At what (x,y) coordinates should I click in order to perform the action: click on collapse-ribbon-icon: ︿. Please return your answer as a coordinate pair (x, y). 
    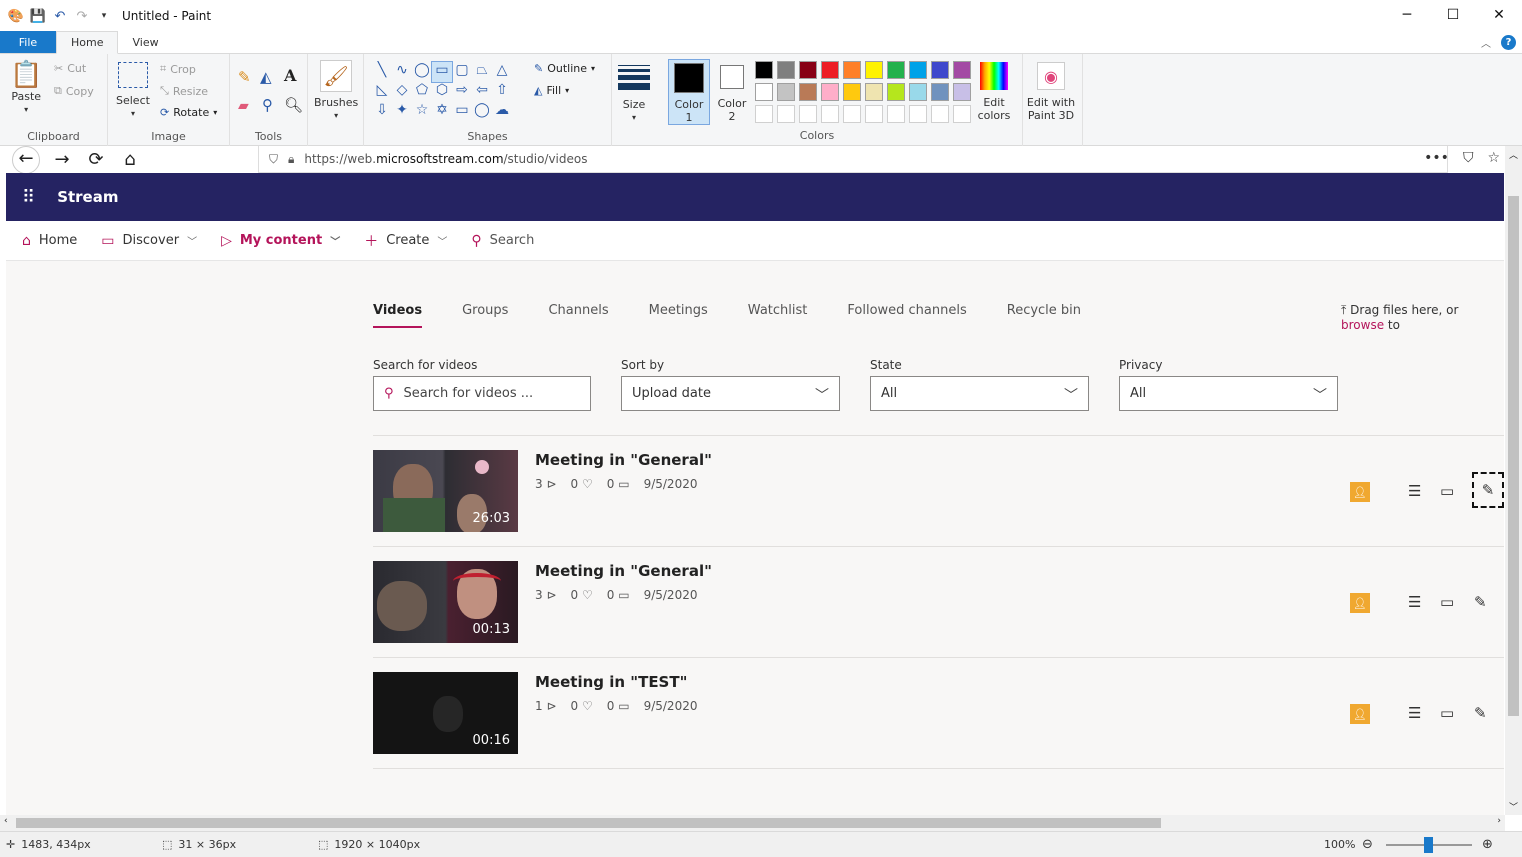
    Looking at the image, I should click on (1486, 42).